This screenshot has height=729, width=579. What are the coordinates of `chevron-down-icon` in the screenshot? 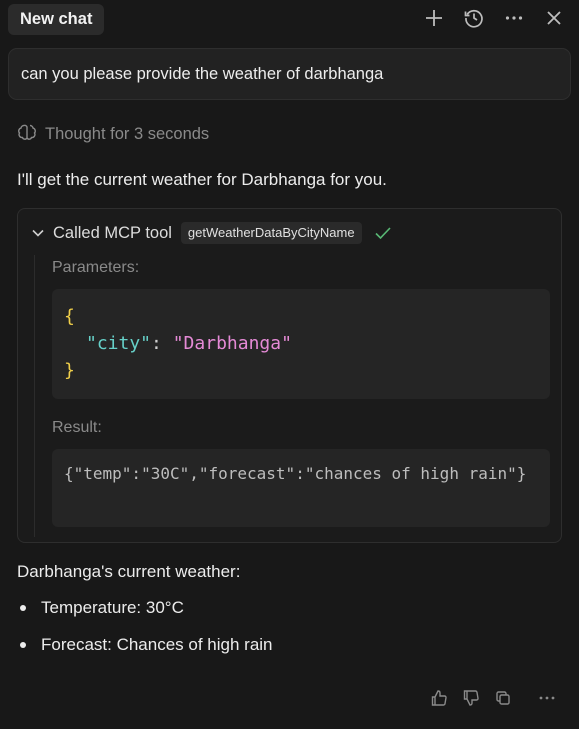 It's located at (38, 233).